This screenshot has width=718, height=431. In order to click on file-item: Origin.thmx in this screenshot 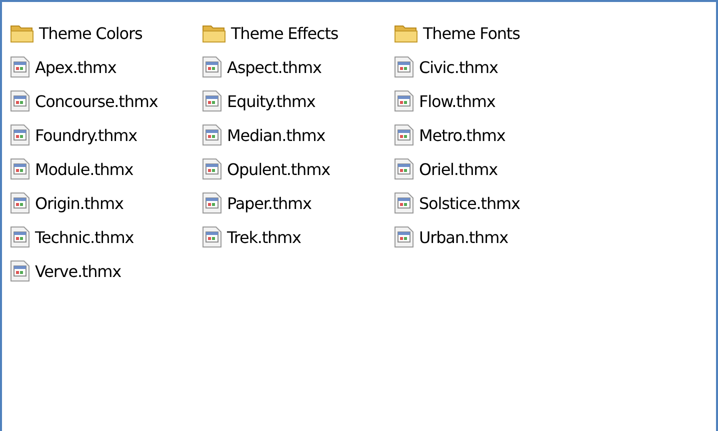, I will do `click(67, 203)`.